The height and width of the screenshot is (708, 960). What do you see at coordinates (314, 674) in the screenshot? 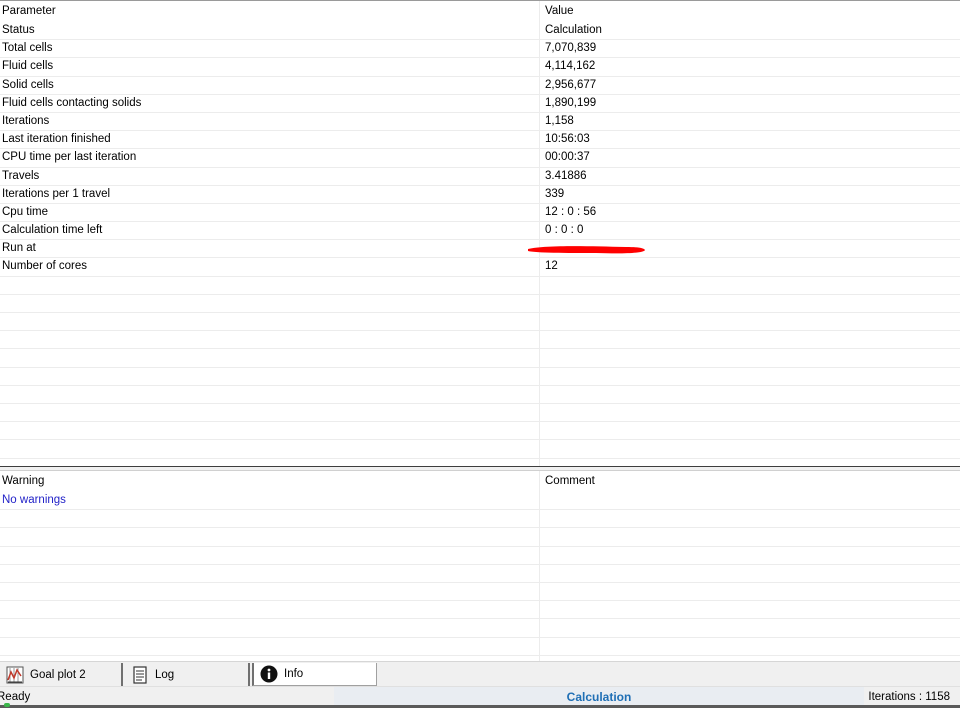
I see `tab-info: Info` at bounding box center [314, 674].